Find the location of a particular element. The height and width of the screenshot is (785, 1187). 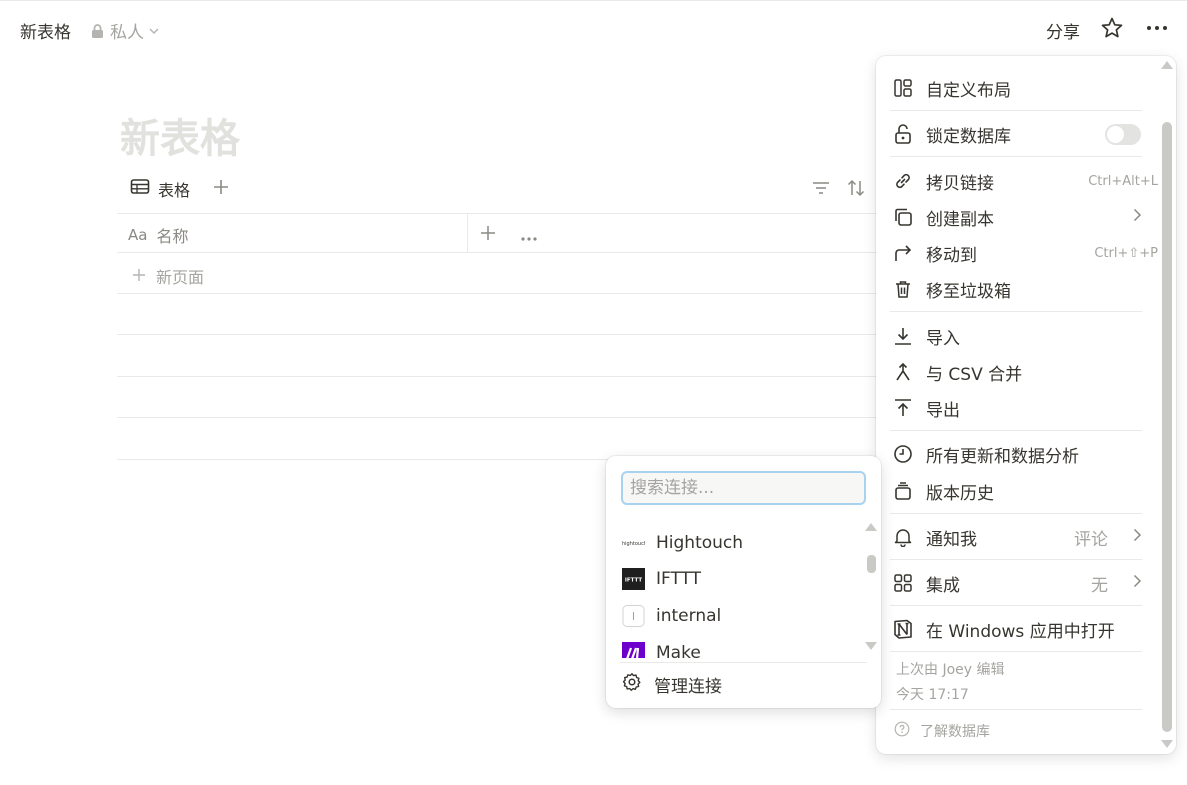

column-header-label: 名称 is located at coordinates (172, 236).